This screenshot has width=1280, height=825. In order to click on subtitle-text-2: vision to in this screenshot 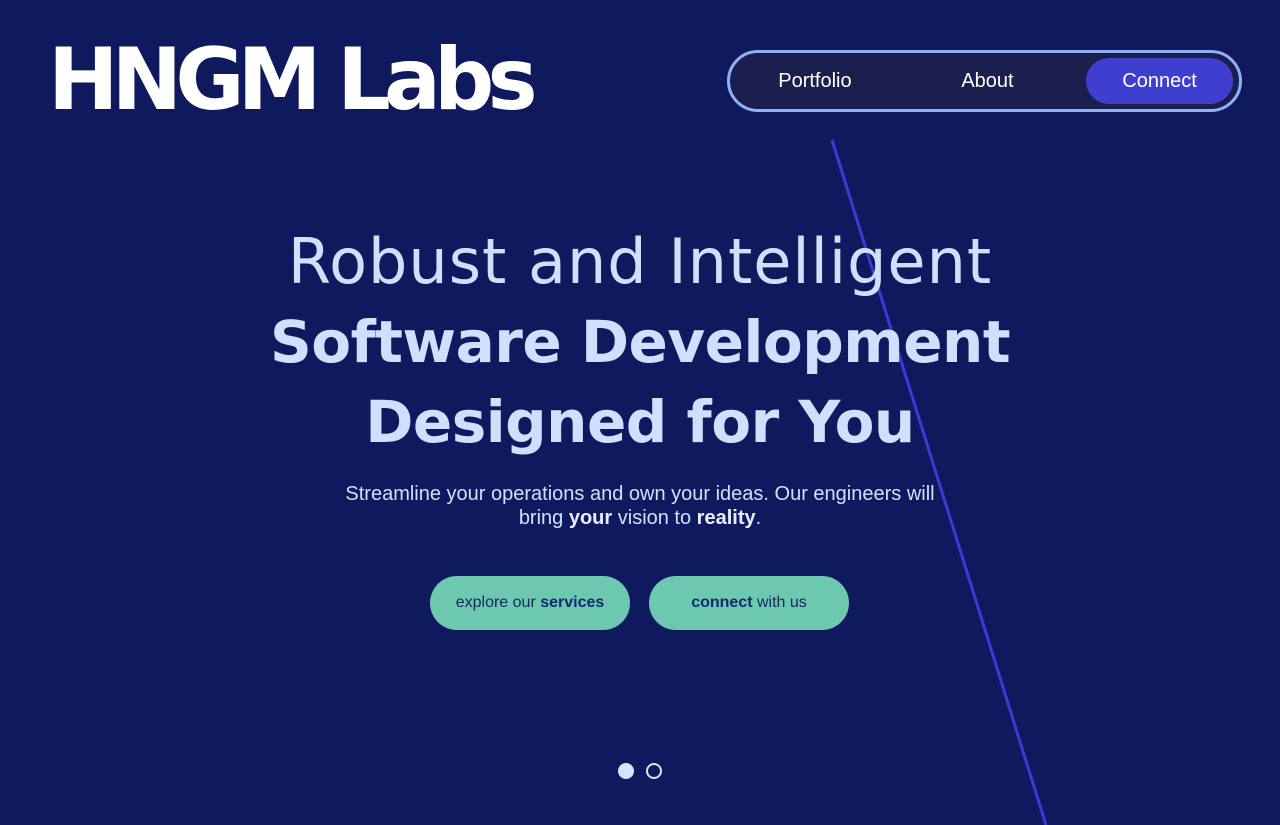, I will do `click(654, 518)`.